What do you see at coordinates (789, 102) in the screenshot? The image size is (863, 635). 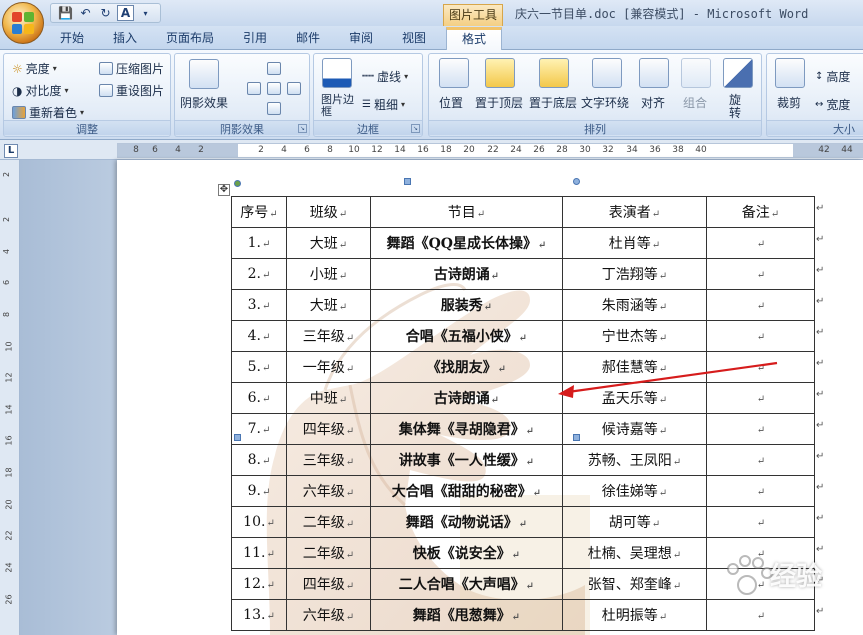 I see `crop-button: 裁剪` at bounding box center [789, 102].